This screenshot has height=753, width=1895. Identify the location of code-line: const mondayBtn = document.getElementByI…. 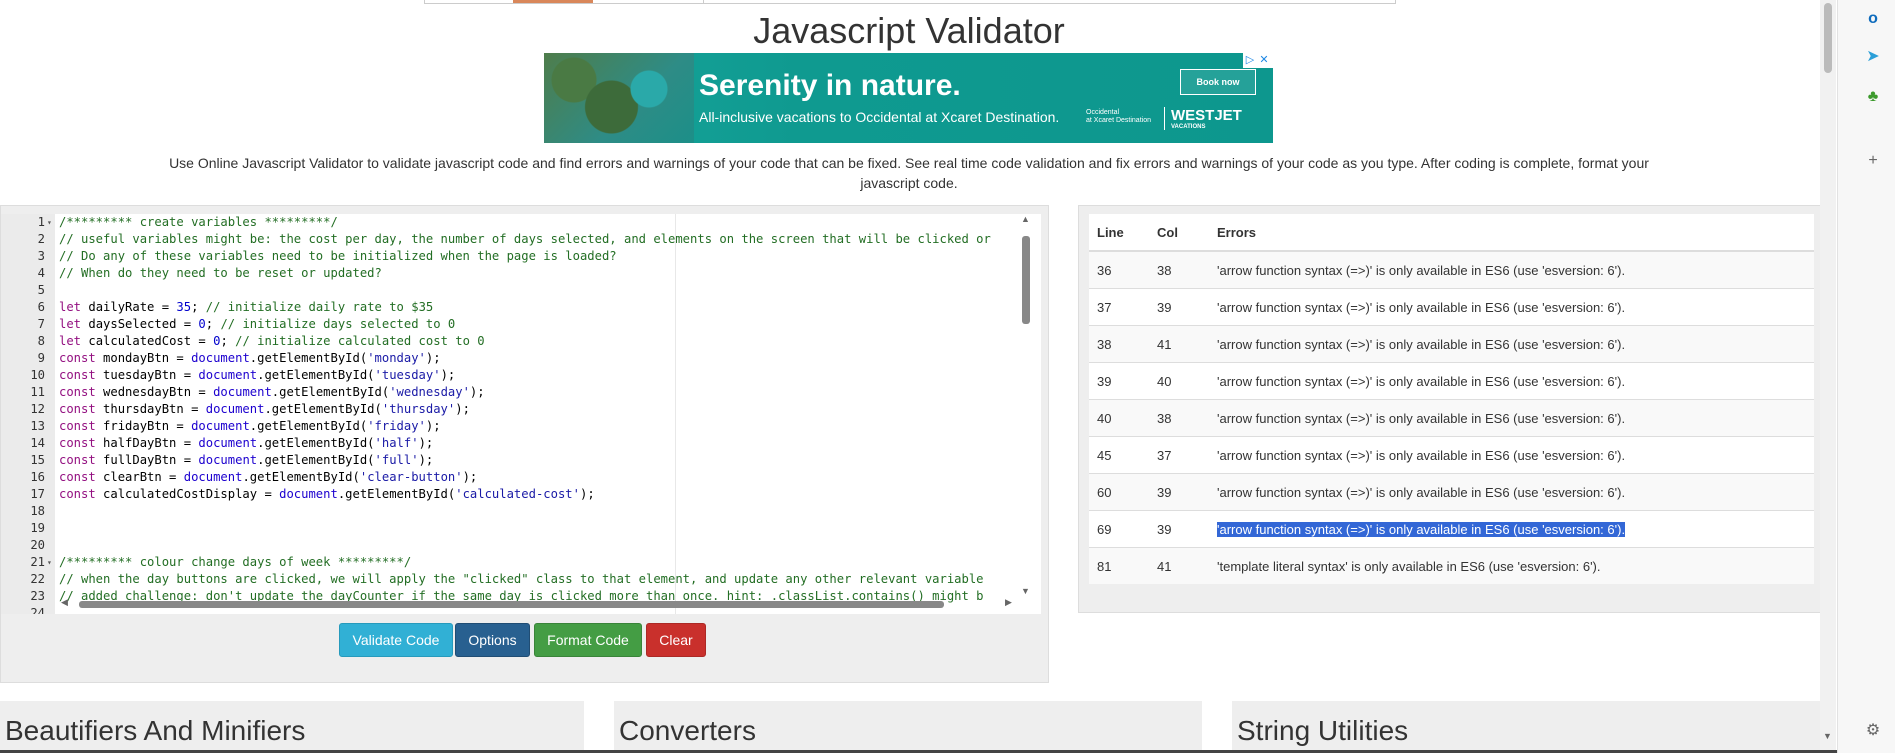
(250, 358).